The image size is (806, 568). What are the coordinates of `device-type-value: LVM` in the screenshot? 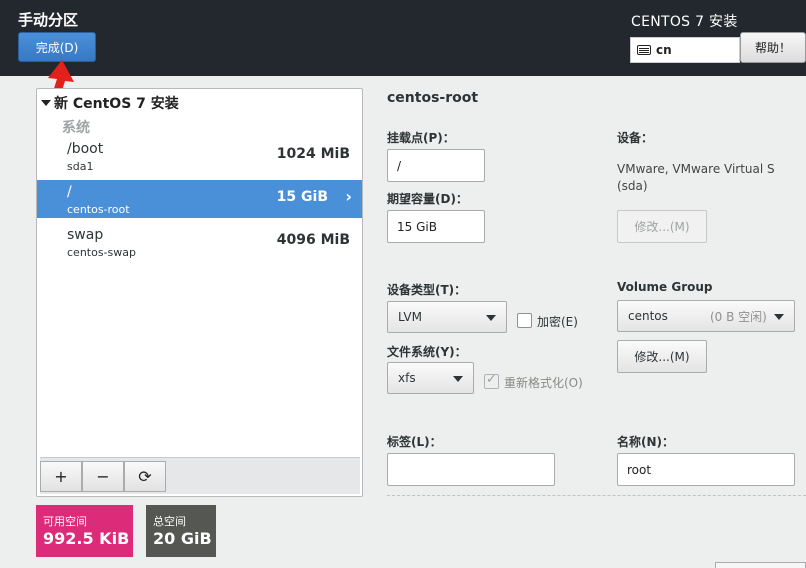 It's located at (410, 317).